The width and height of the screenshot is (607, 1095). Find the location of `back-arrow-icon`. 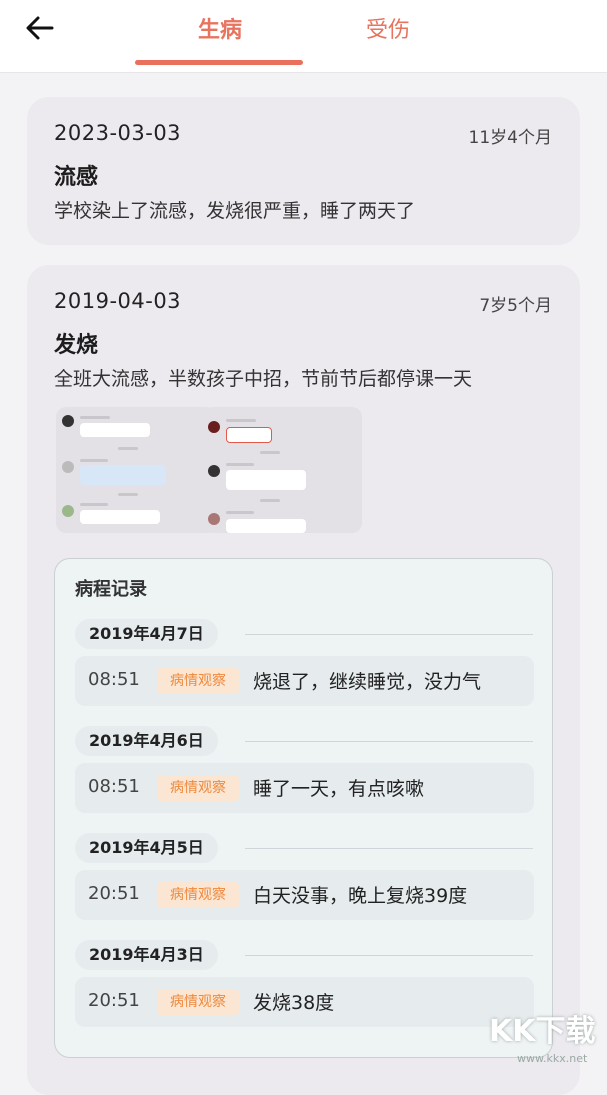

back-arrow-icon is located at coordinates (40, 28).